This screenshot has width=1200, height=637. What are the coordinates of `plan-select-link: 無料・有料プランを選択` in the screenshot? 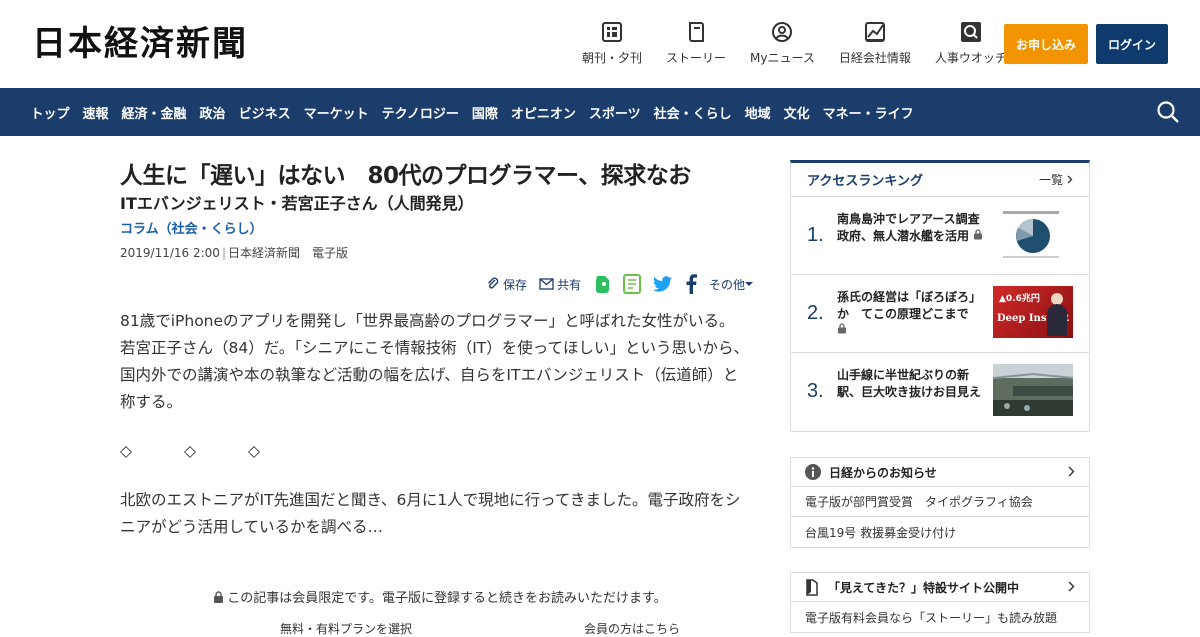 It's located at (346, 628).